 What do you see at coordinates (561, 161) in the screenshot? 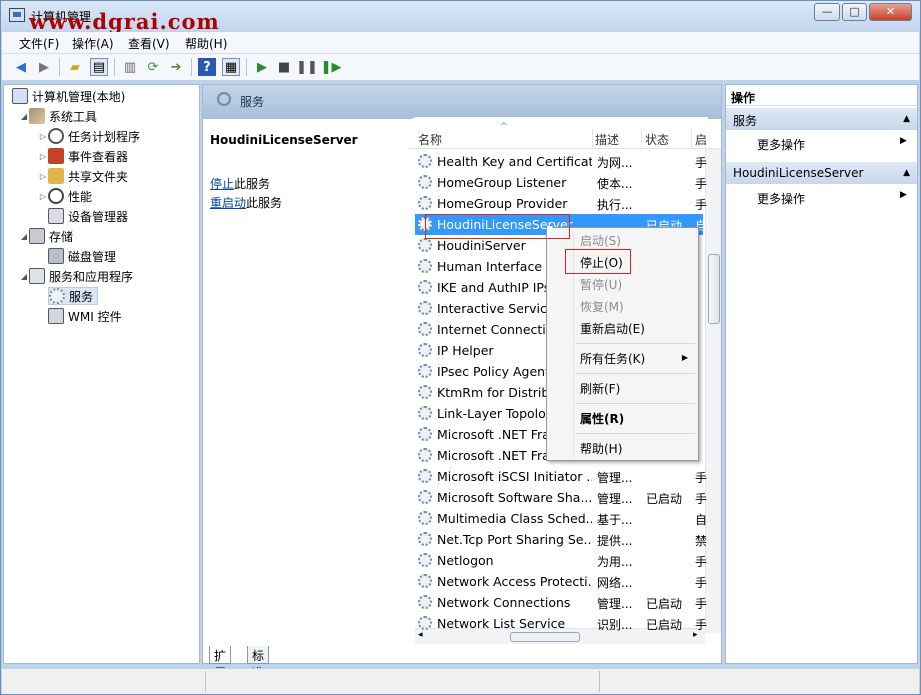
I see `service-row: Health Key and Certificat... 为网... 手` at bounding box center [561, 161].